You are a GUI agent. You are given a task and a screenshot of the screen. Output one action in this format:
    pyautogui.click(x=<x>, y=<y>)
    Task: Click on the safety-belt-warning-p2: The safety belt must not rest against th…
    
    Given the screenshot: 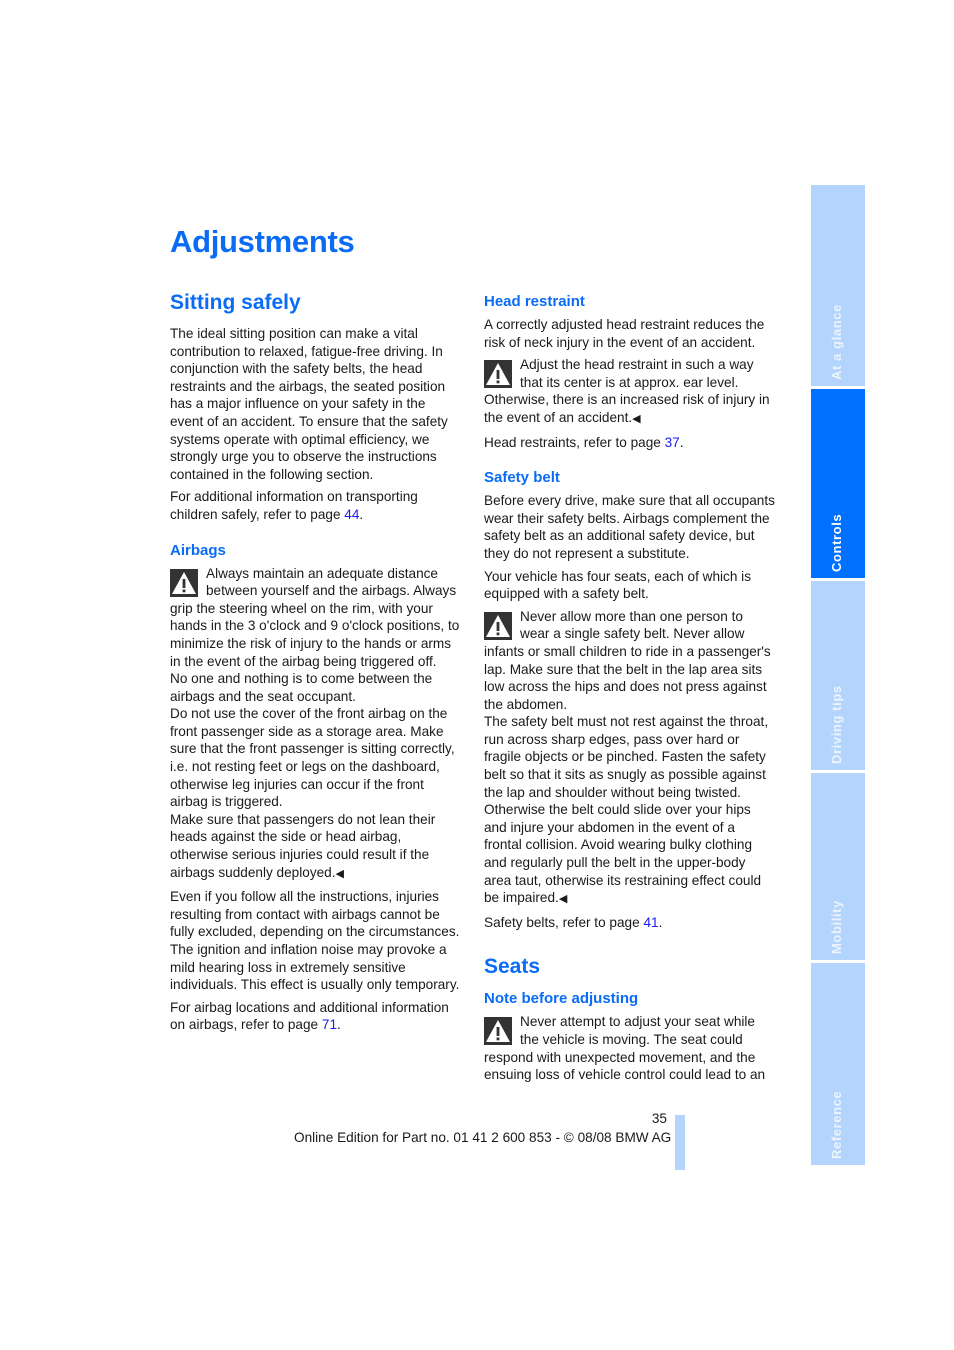 What is the action you would take?
    pyautogui.click(x=630, y=811)
    